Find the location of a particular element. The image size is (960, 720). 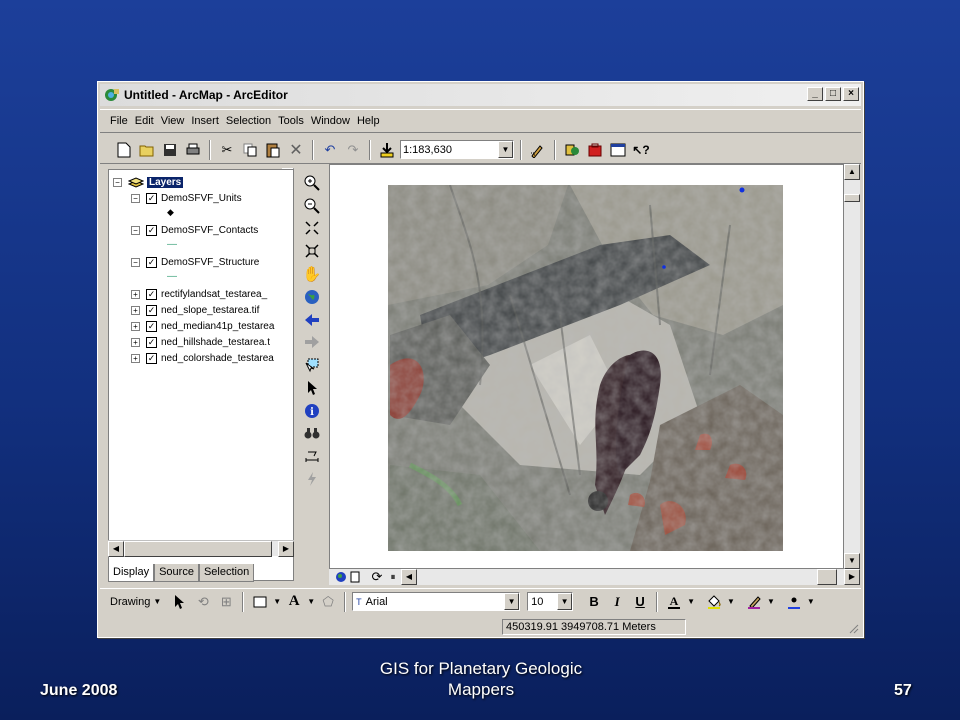

tab-display: Display is located at coordinates (131, 573).